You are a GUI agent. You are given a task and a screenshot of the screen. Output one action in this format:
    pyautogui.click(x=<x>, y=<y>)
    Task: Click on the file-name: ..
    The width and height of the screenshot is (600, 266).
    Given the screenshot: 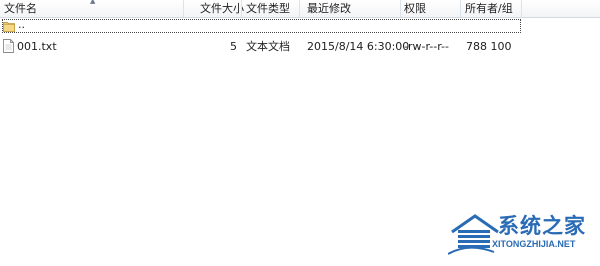 What is the action you would take?
    pyautogui.click(x=21, y=24)
    